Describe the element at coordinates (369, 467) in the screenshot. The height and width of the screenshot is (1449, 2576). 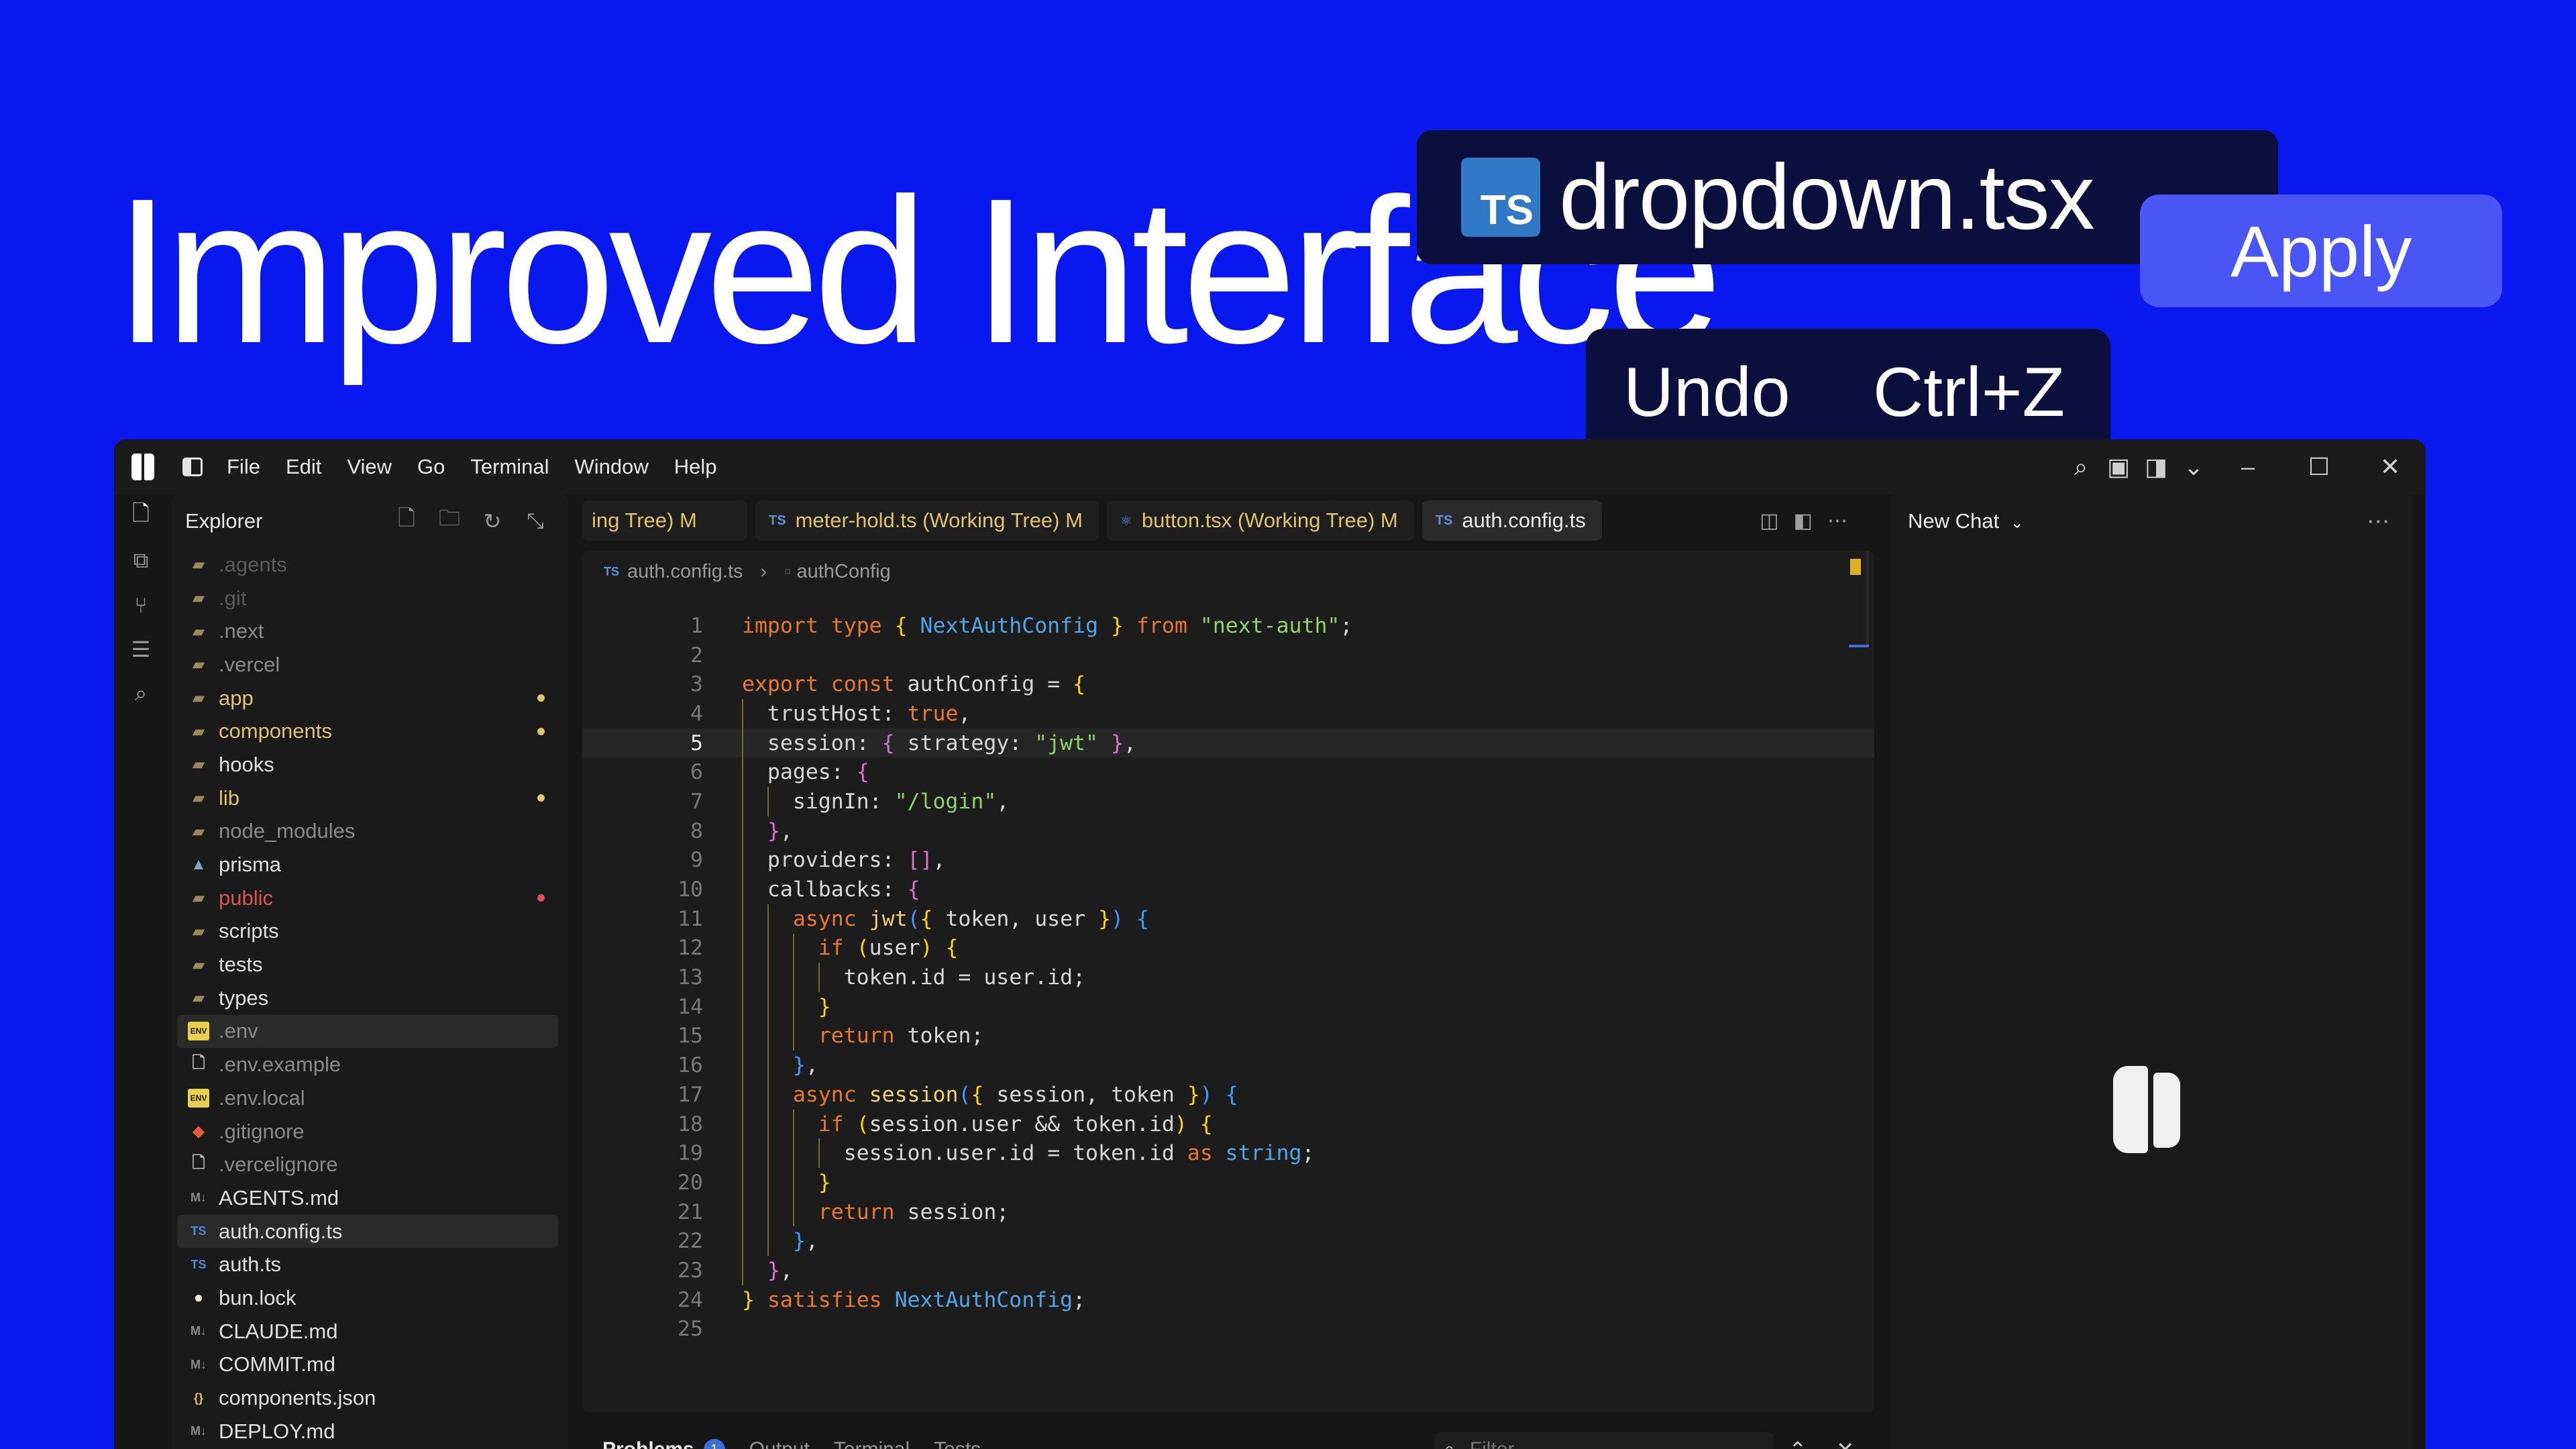
I see `menu-view: View` at that location.